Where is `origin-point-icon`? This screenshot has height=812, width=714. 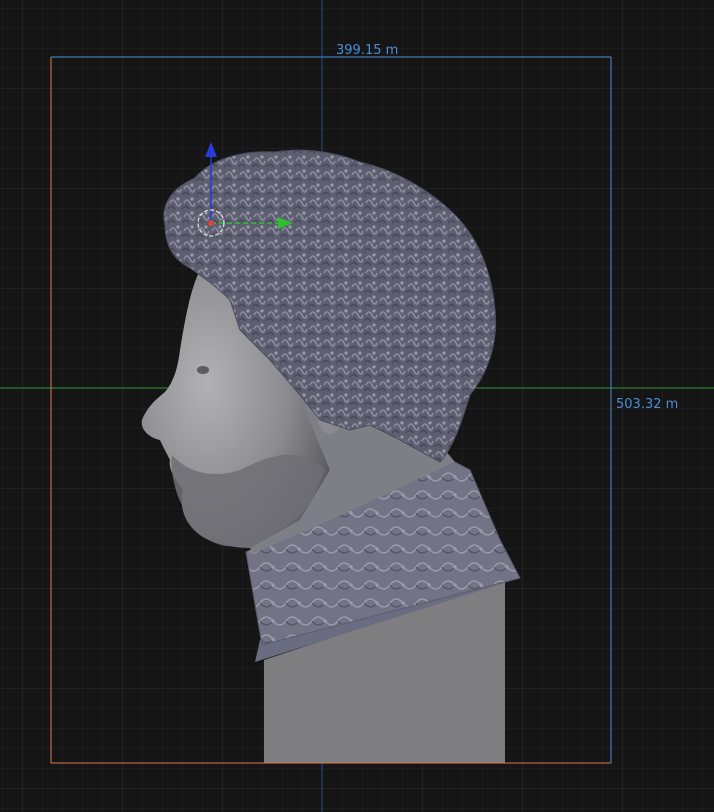 origin-point-icon is located at coordinates (211, 223).